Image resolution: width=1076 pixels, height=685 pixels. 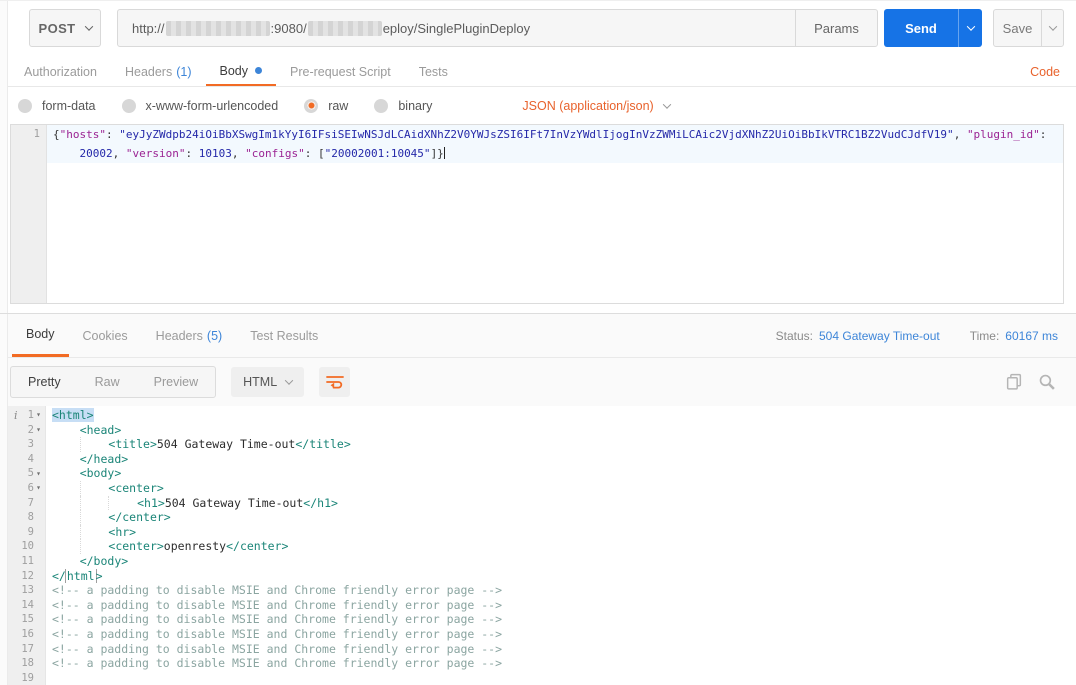 What do you see at coordinates (148, 28) in the screenshot?
I see `url-text-segment: http://` at bounding box center [148, 28].